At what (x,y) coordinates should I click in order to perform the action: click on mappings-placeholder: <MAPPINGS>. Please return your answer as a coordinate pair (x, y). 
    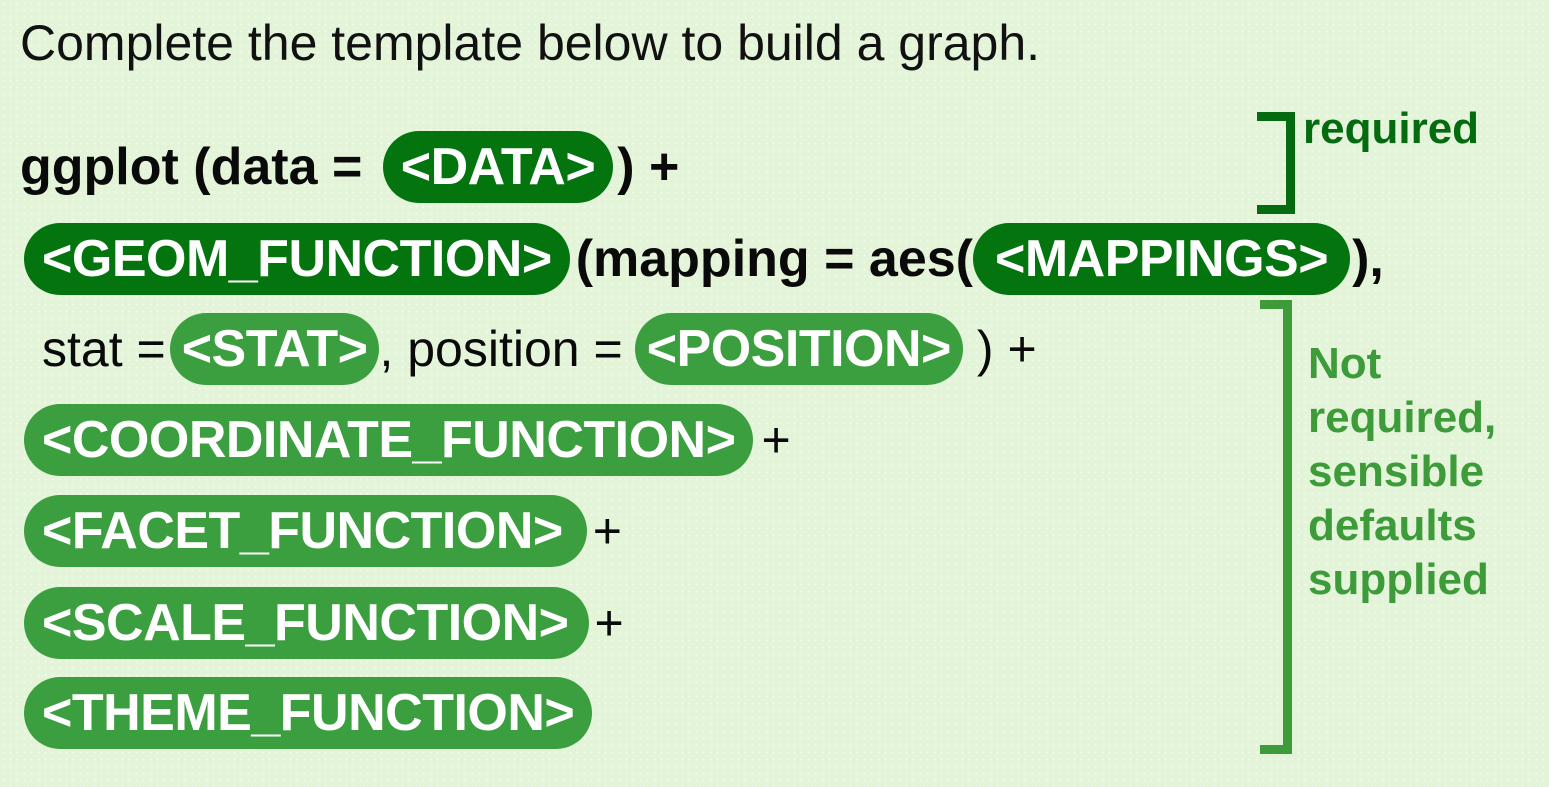
    Looking at the image, I should click on (1162, 259).